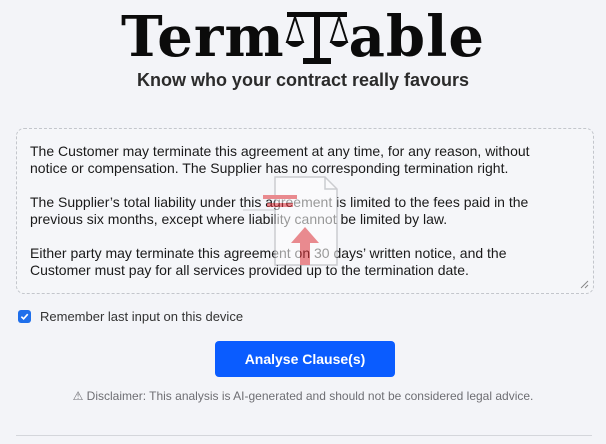 The width and height of the screenshot is (606, 444). I want to click on check-icon, so click(24, 317).